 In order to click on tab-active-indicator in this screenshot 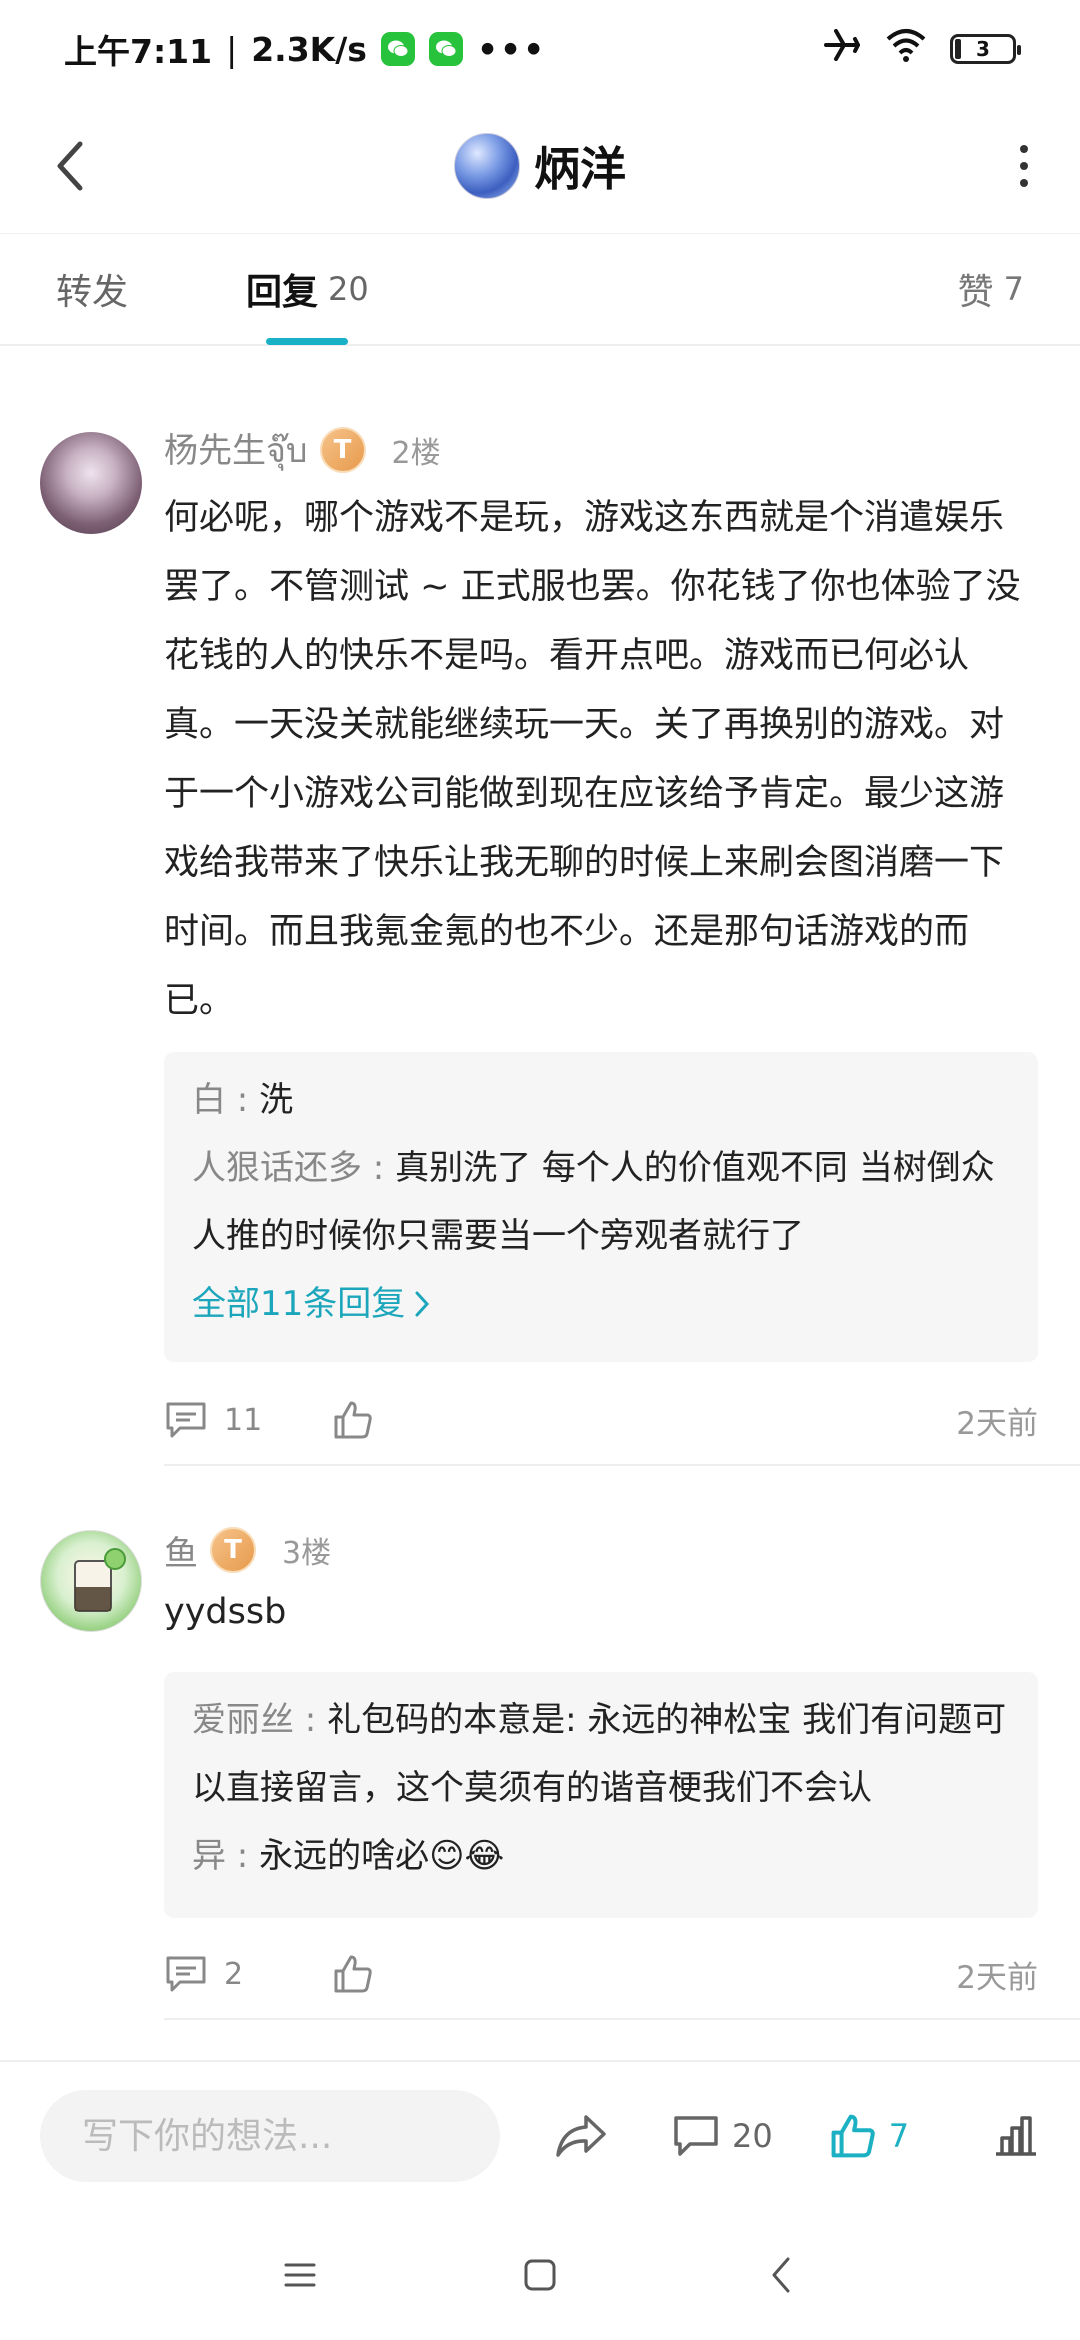, I will do `click(307, 341)`.